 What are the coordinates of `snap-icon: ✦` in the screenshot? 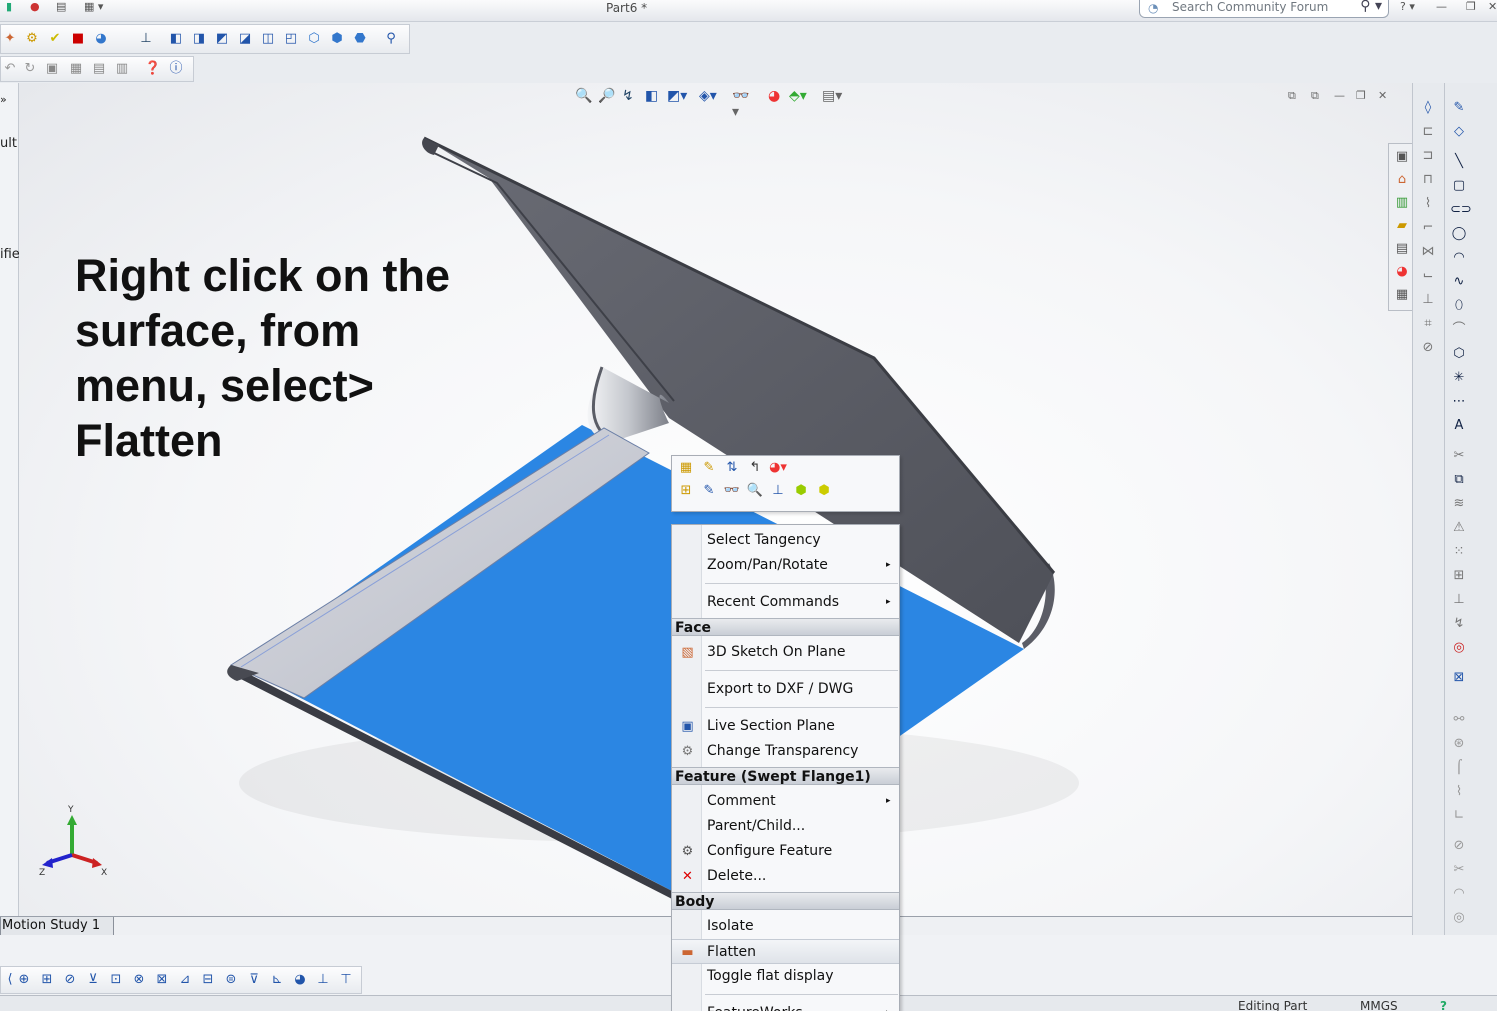 It's located at (10, 39).